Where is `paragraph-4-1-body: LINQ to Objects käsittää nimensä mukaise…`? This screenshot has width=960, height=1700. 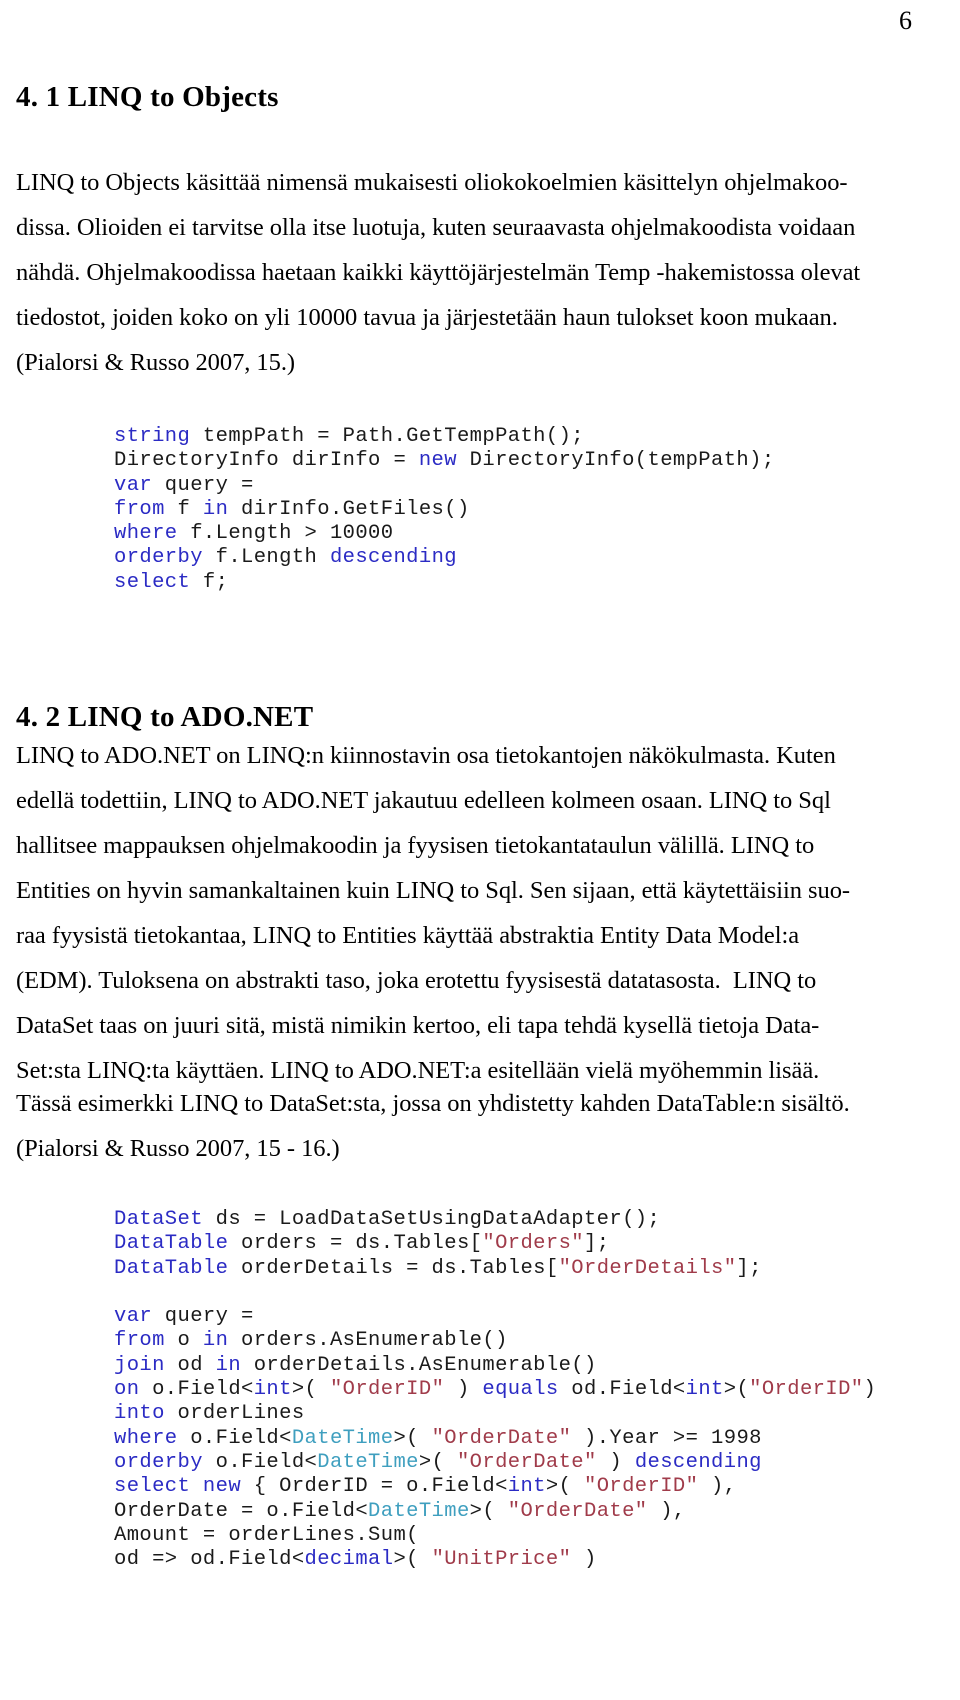
paragraph-4-1-body: LINQ to Objects käsittää nimensä mukaise… is located at coordinates (438, 272).